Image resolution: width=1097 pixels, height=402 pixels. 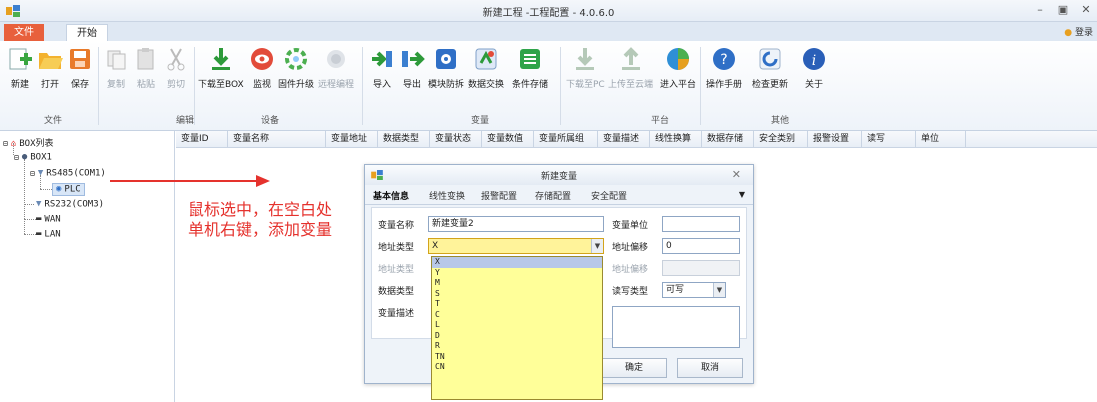 What do you see at coordinates (508, 139) in the screenshot?
I see `column-header: 变量数值` at bounding box center [508, 139].